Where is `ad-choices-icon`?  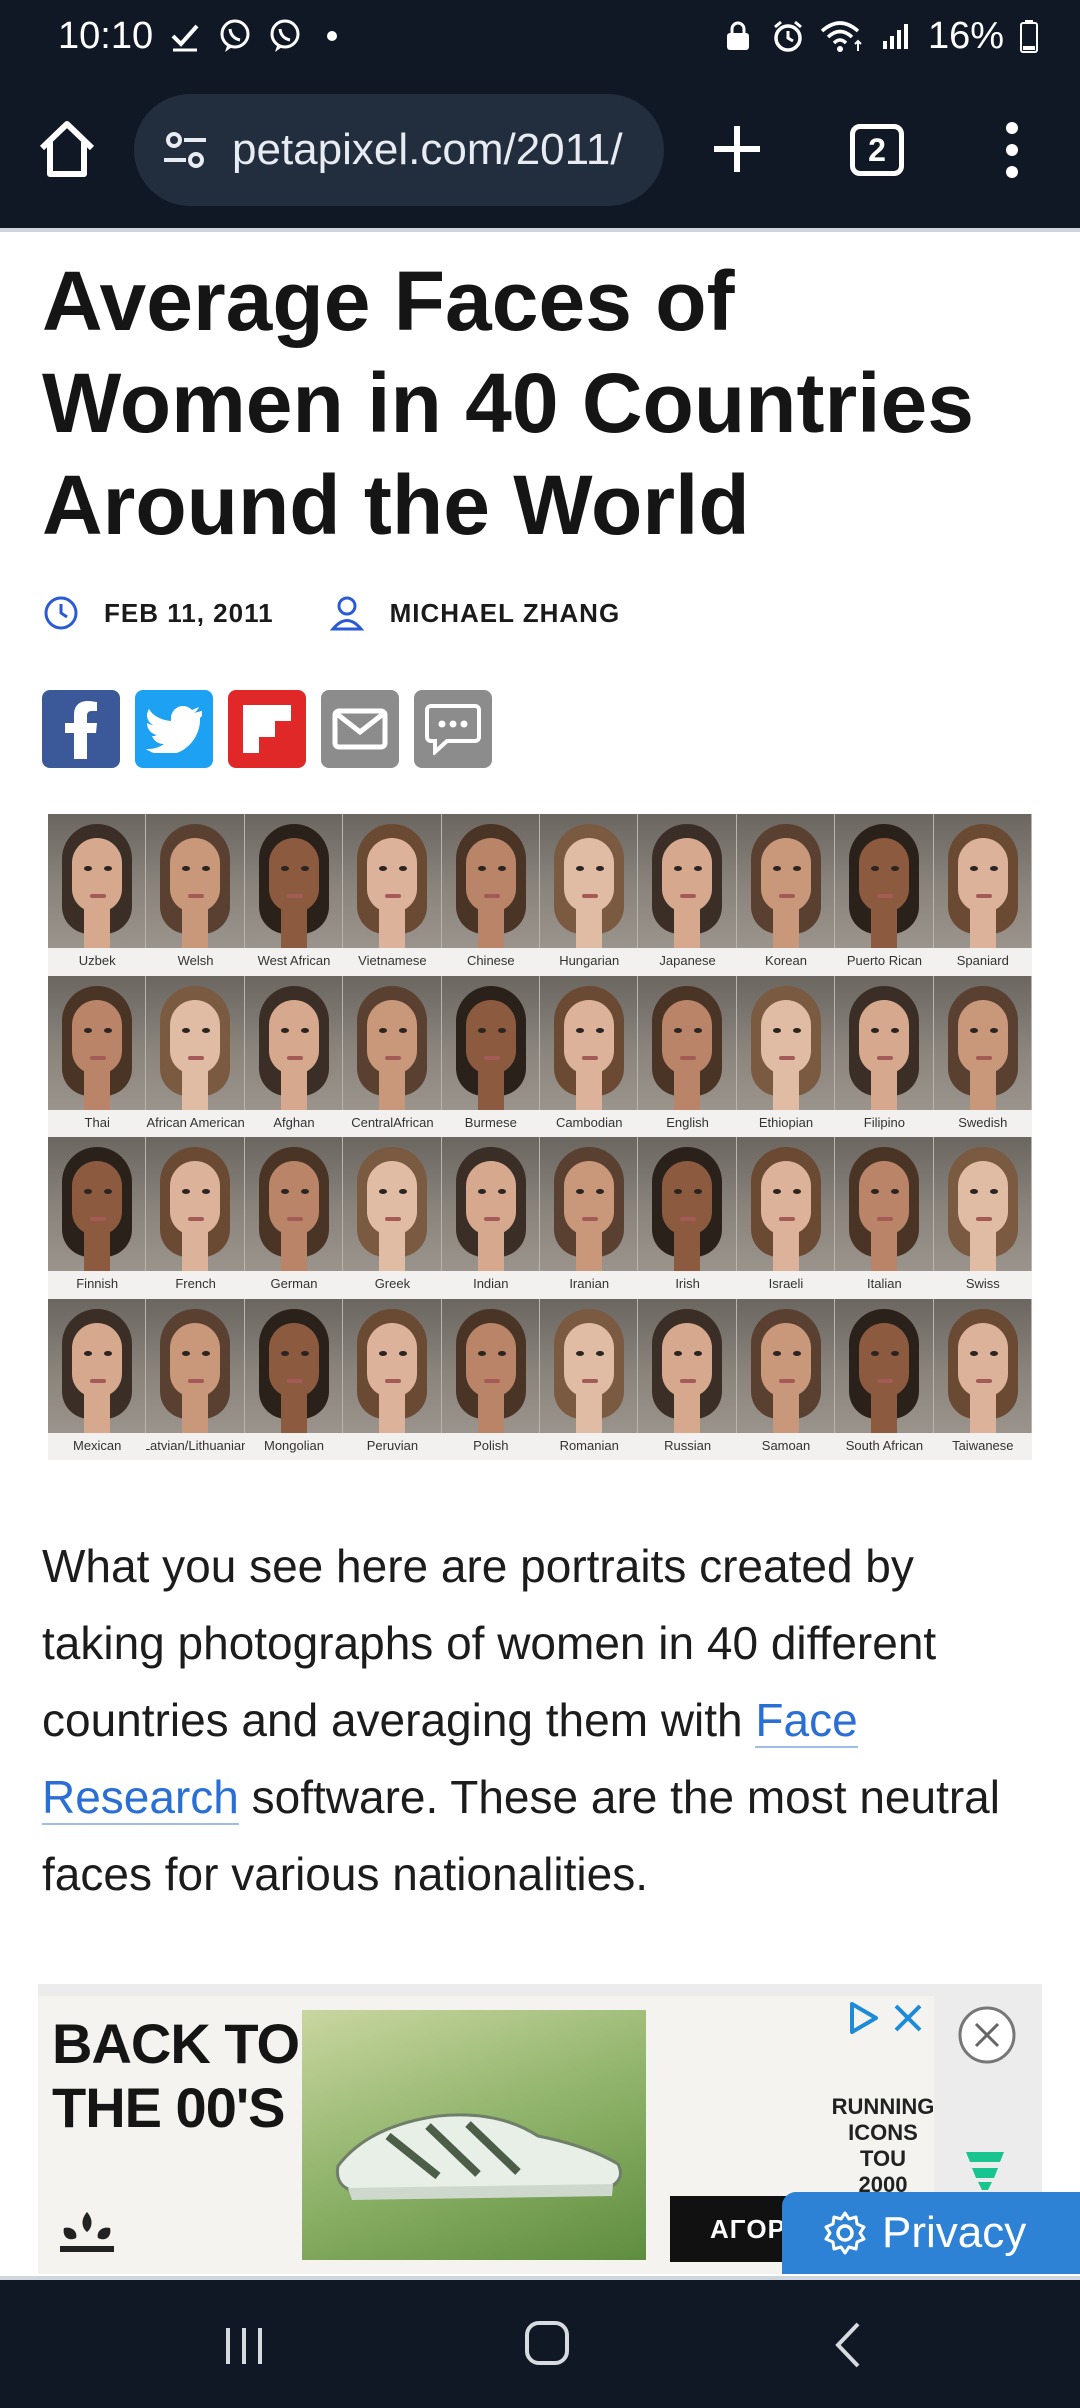 ad-choices-icon is located at coordinates (864, 2018).